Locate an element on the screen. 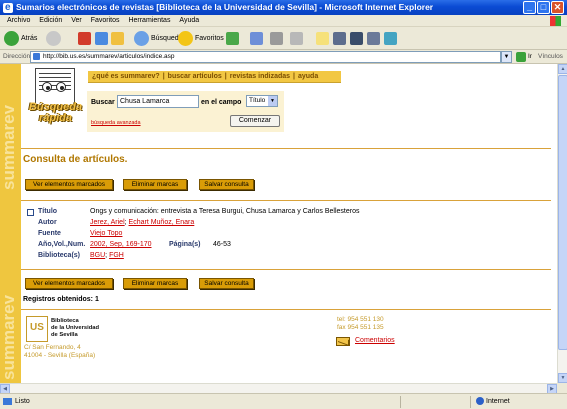 Image resolution: width=567 pixels, height=409 pixels. source-label: Fuente is located at coordinates (49, 233).